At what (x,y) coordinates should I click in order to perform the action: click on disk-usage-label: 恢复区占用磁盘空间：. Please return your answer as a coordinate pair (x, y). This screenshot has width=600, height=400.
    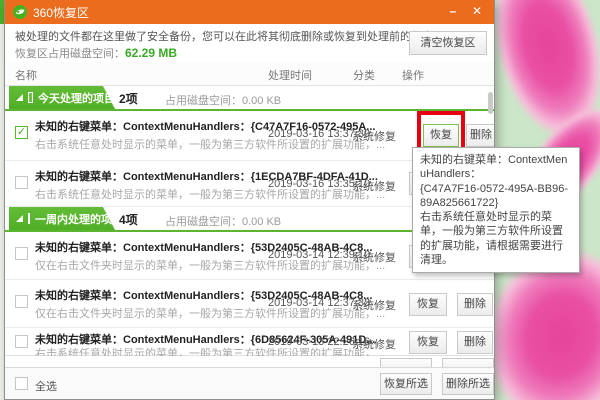
    Looking at the image, I should click on (70, 54).